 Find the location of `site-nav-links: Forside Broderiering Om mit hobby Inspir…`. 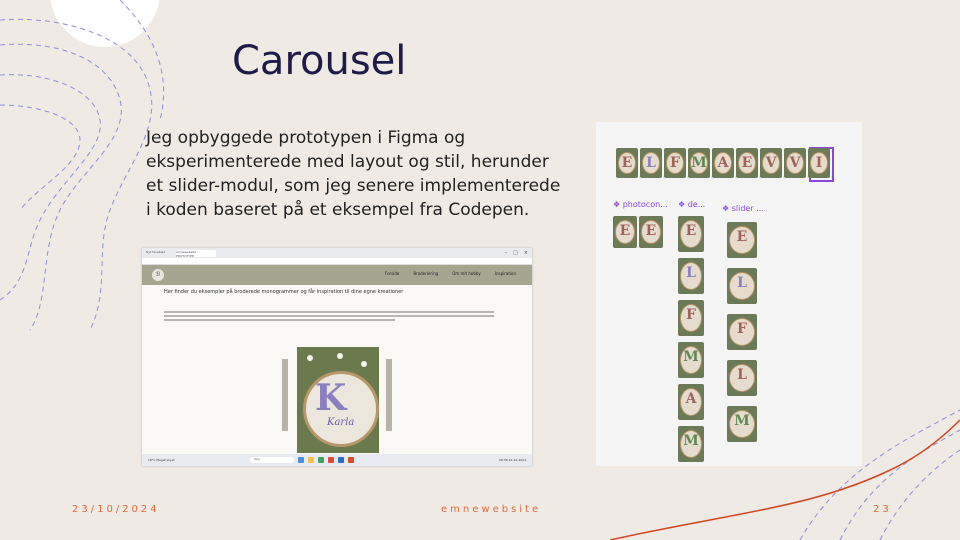

site-nav-links: Forside Broderiering Om mit hobby Inspir… is located at coordinates (450, 273).